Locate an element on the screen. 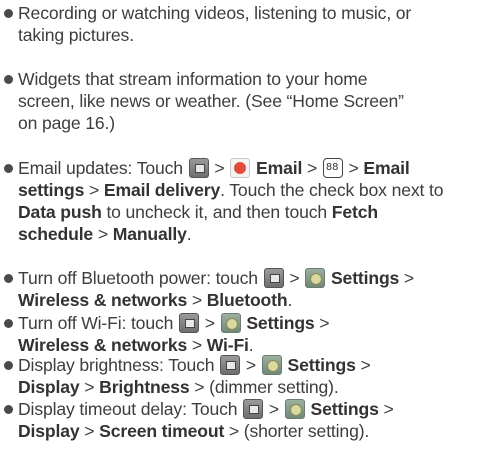 Image resolution: width=496 pixels, height=450 pixels. bold-term: Data push is located at coordinates (60, 212).